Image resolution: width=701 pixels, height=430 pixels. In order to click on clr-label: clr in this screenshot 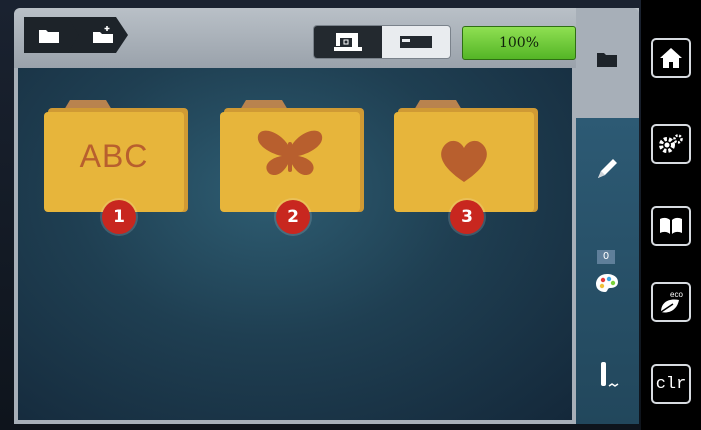, I will do `click(671, 384)`.